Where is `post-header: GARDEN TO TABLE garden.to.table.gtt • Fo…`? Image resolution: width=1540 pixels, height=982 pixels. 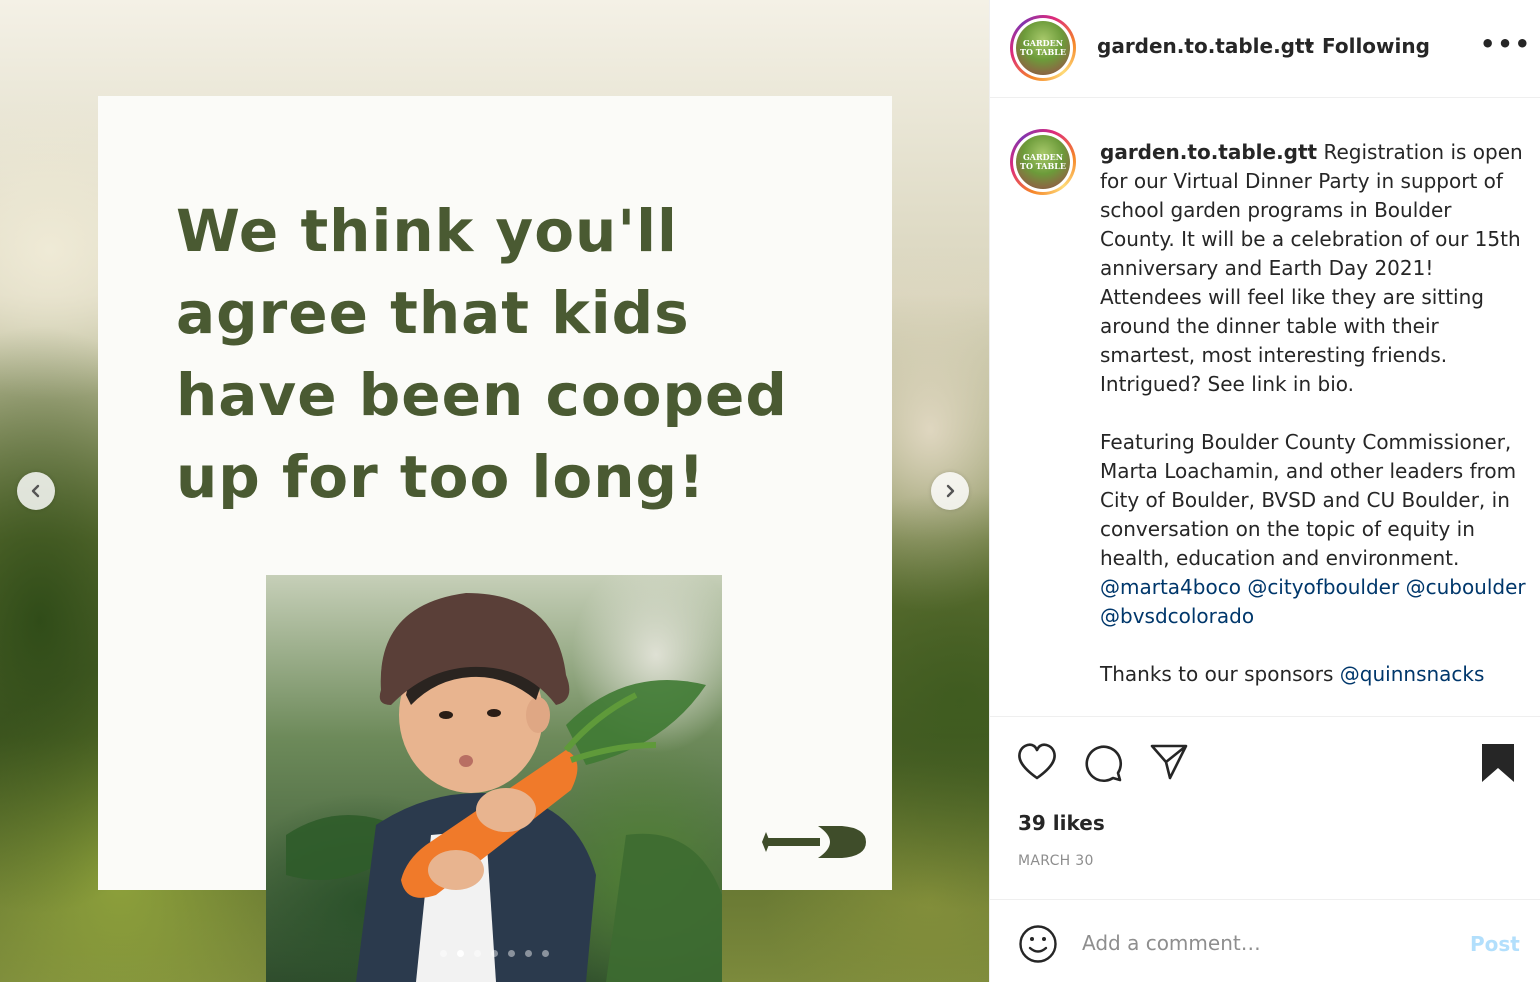 post-header: GARDEN TO TABLE garden.to.table.gtt • Fo… is located at coordinates (1265, 49).